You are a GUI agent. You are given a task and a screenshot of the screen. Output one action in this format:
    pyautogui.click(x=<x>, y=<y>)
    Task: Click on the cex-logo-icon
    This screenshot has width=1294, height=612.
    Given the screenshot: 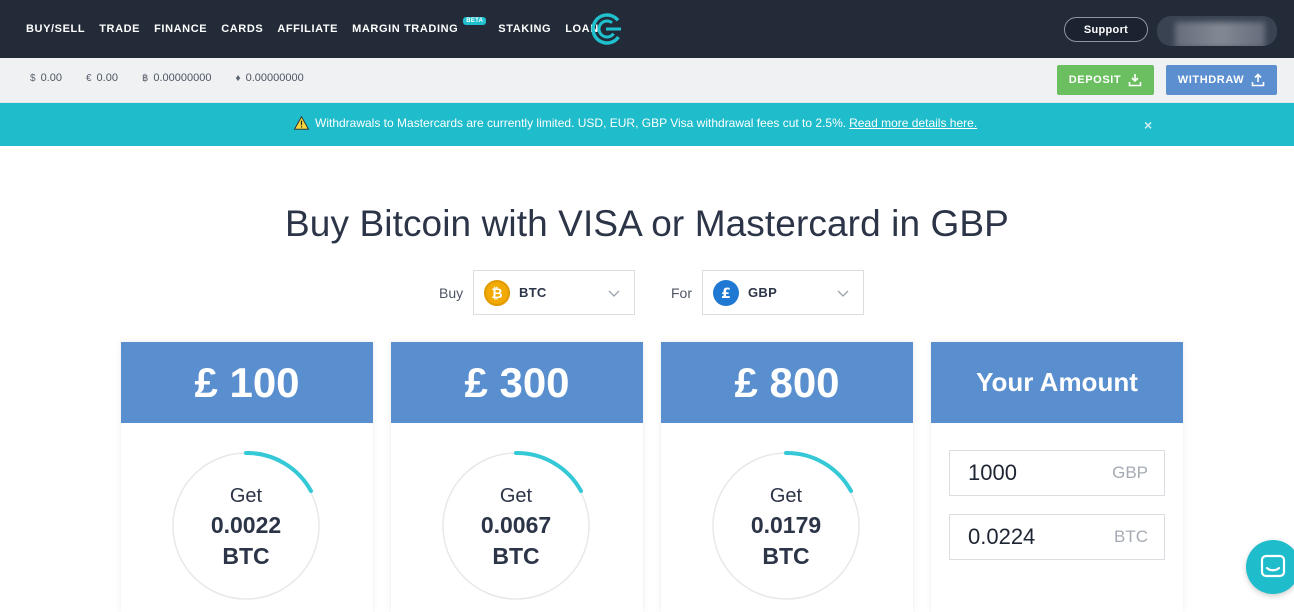 What is the action you would take?
    pyautogui.click(x=607, y=29)
    